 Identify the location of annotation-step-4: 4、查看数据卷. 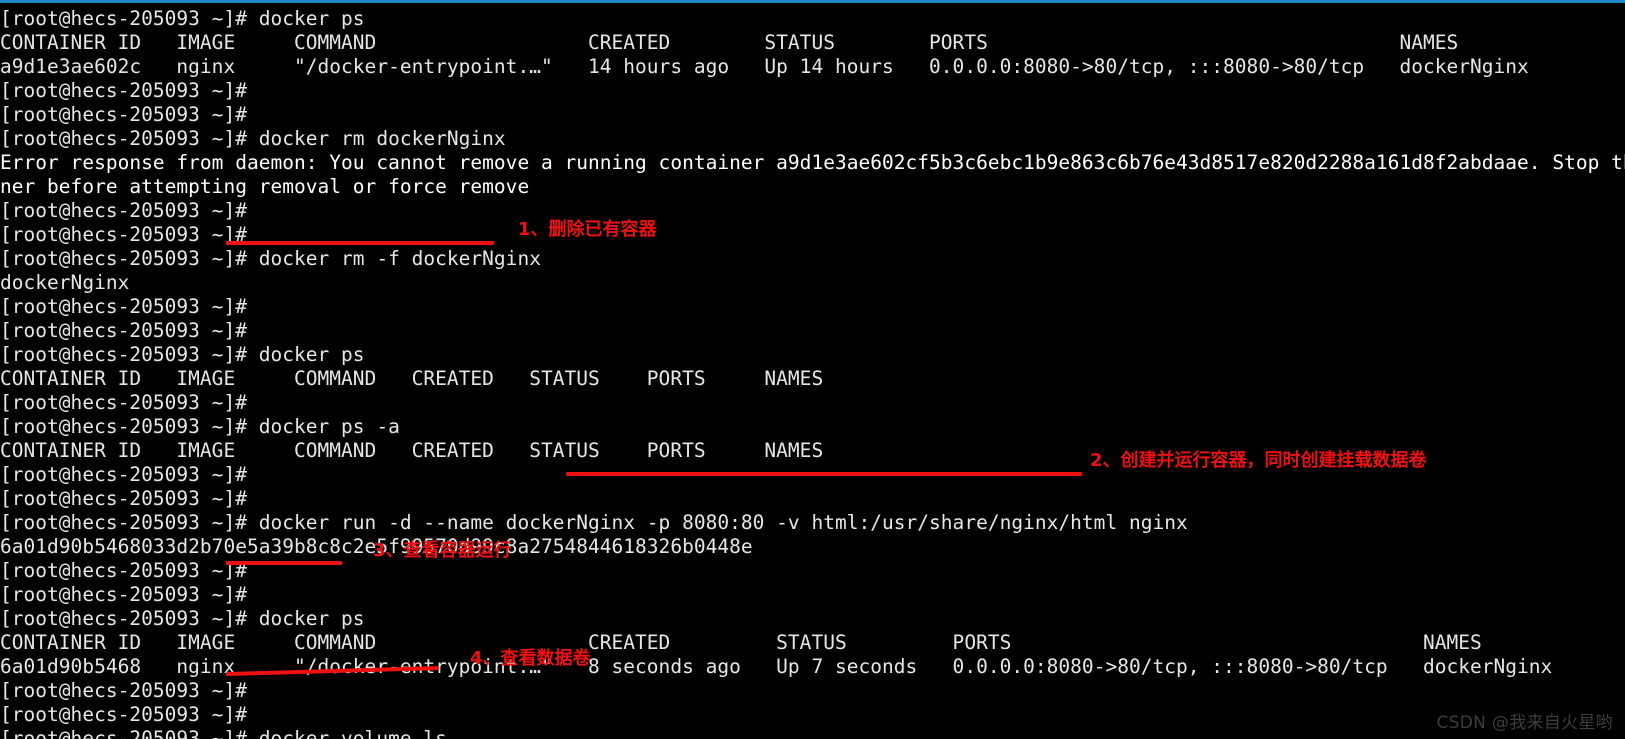
(530, 658).